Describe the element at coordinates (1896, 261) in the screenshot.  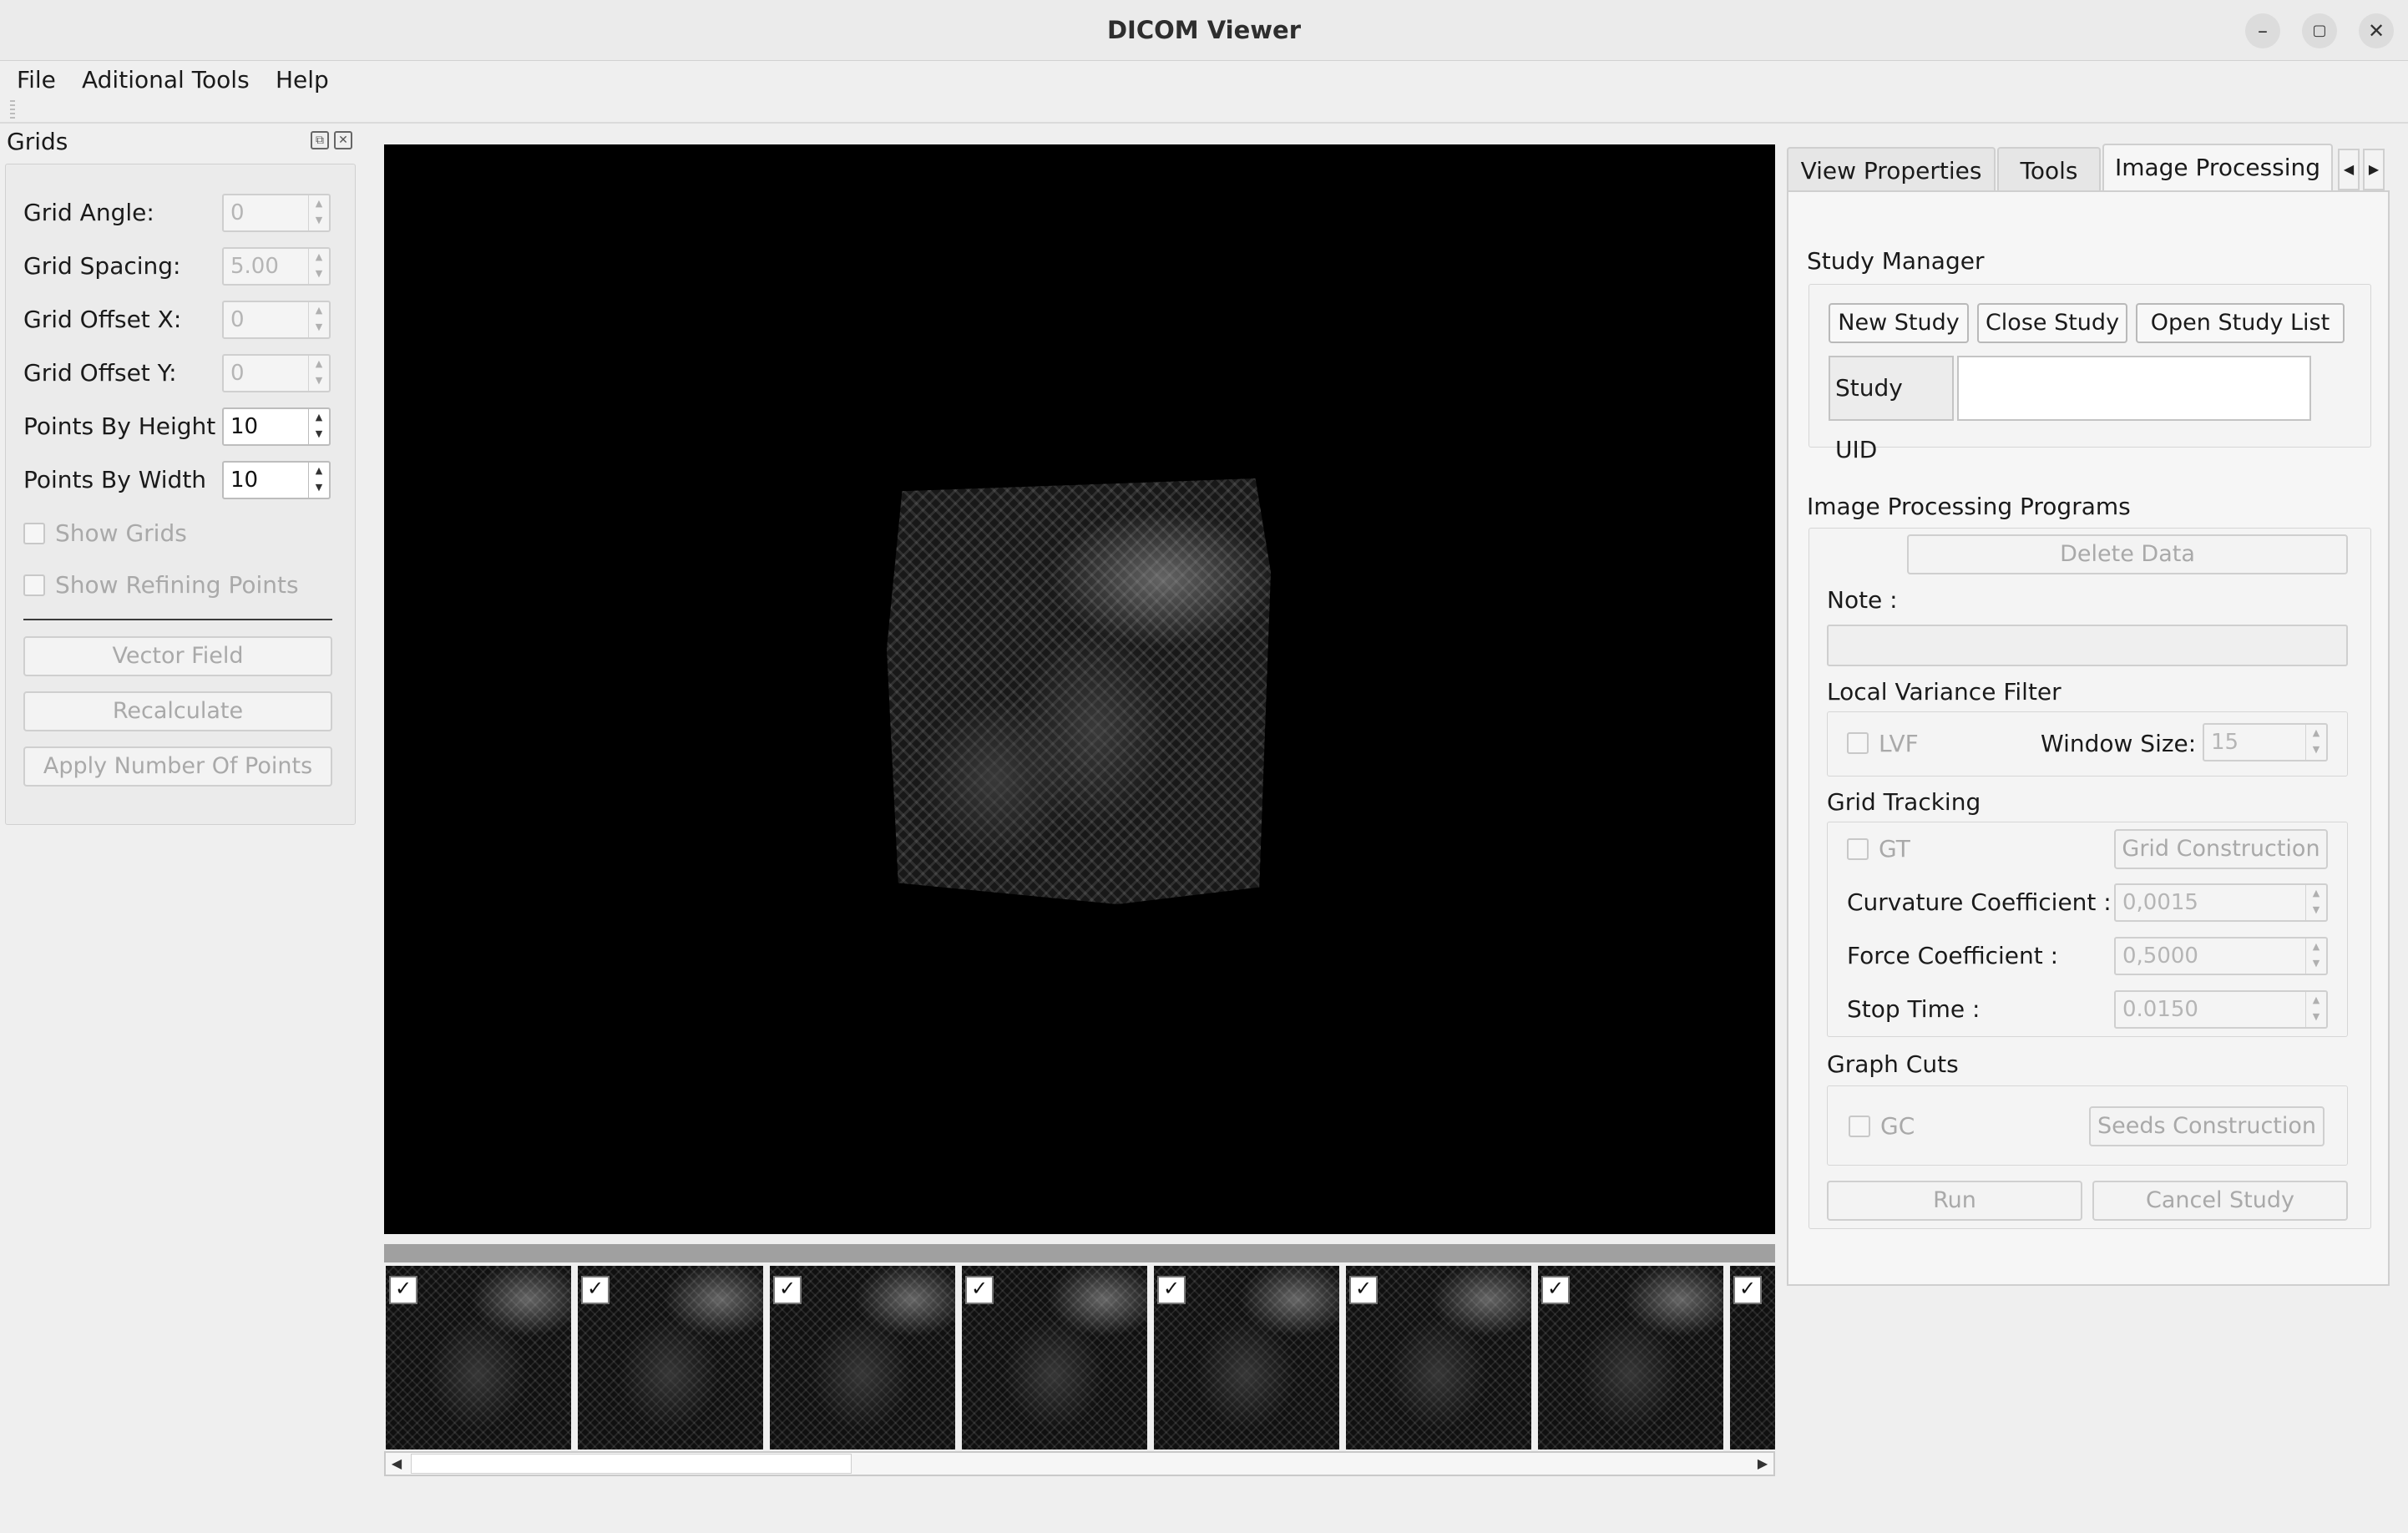
I see `study-manager-title: Study Manager` at that location.